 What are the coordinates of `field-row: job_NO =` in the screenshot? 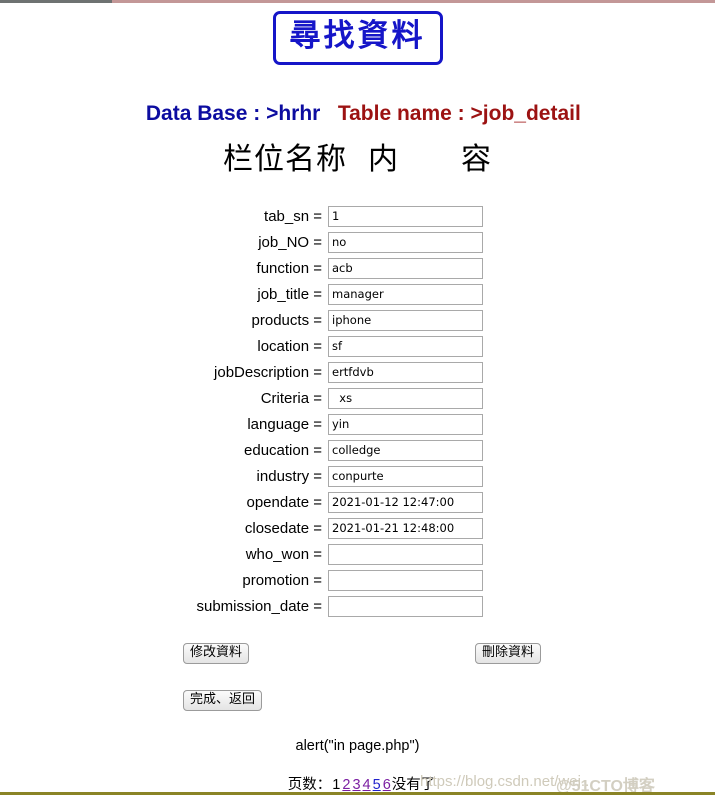 It's located at (332, 242).